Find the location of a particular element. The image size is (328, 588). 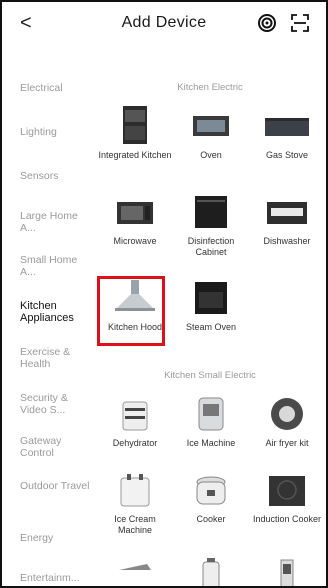

sidebar-item-kitchen-appliances: Kitchen Appliances is located at coordinates (56, 312).